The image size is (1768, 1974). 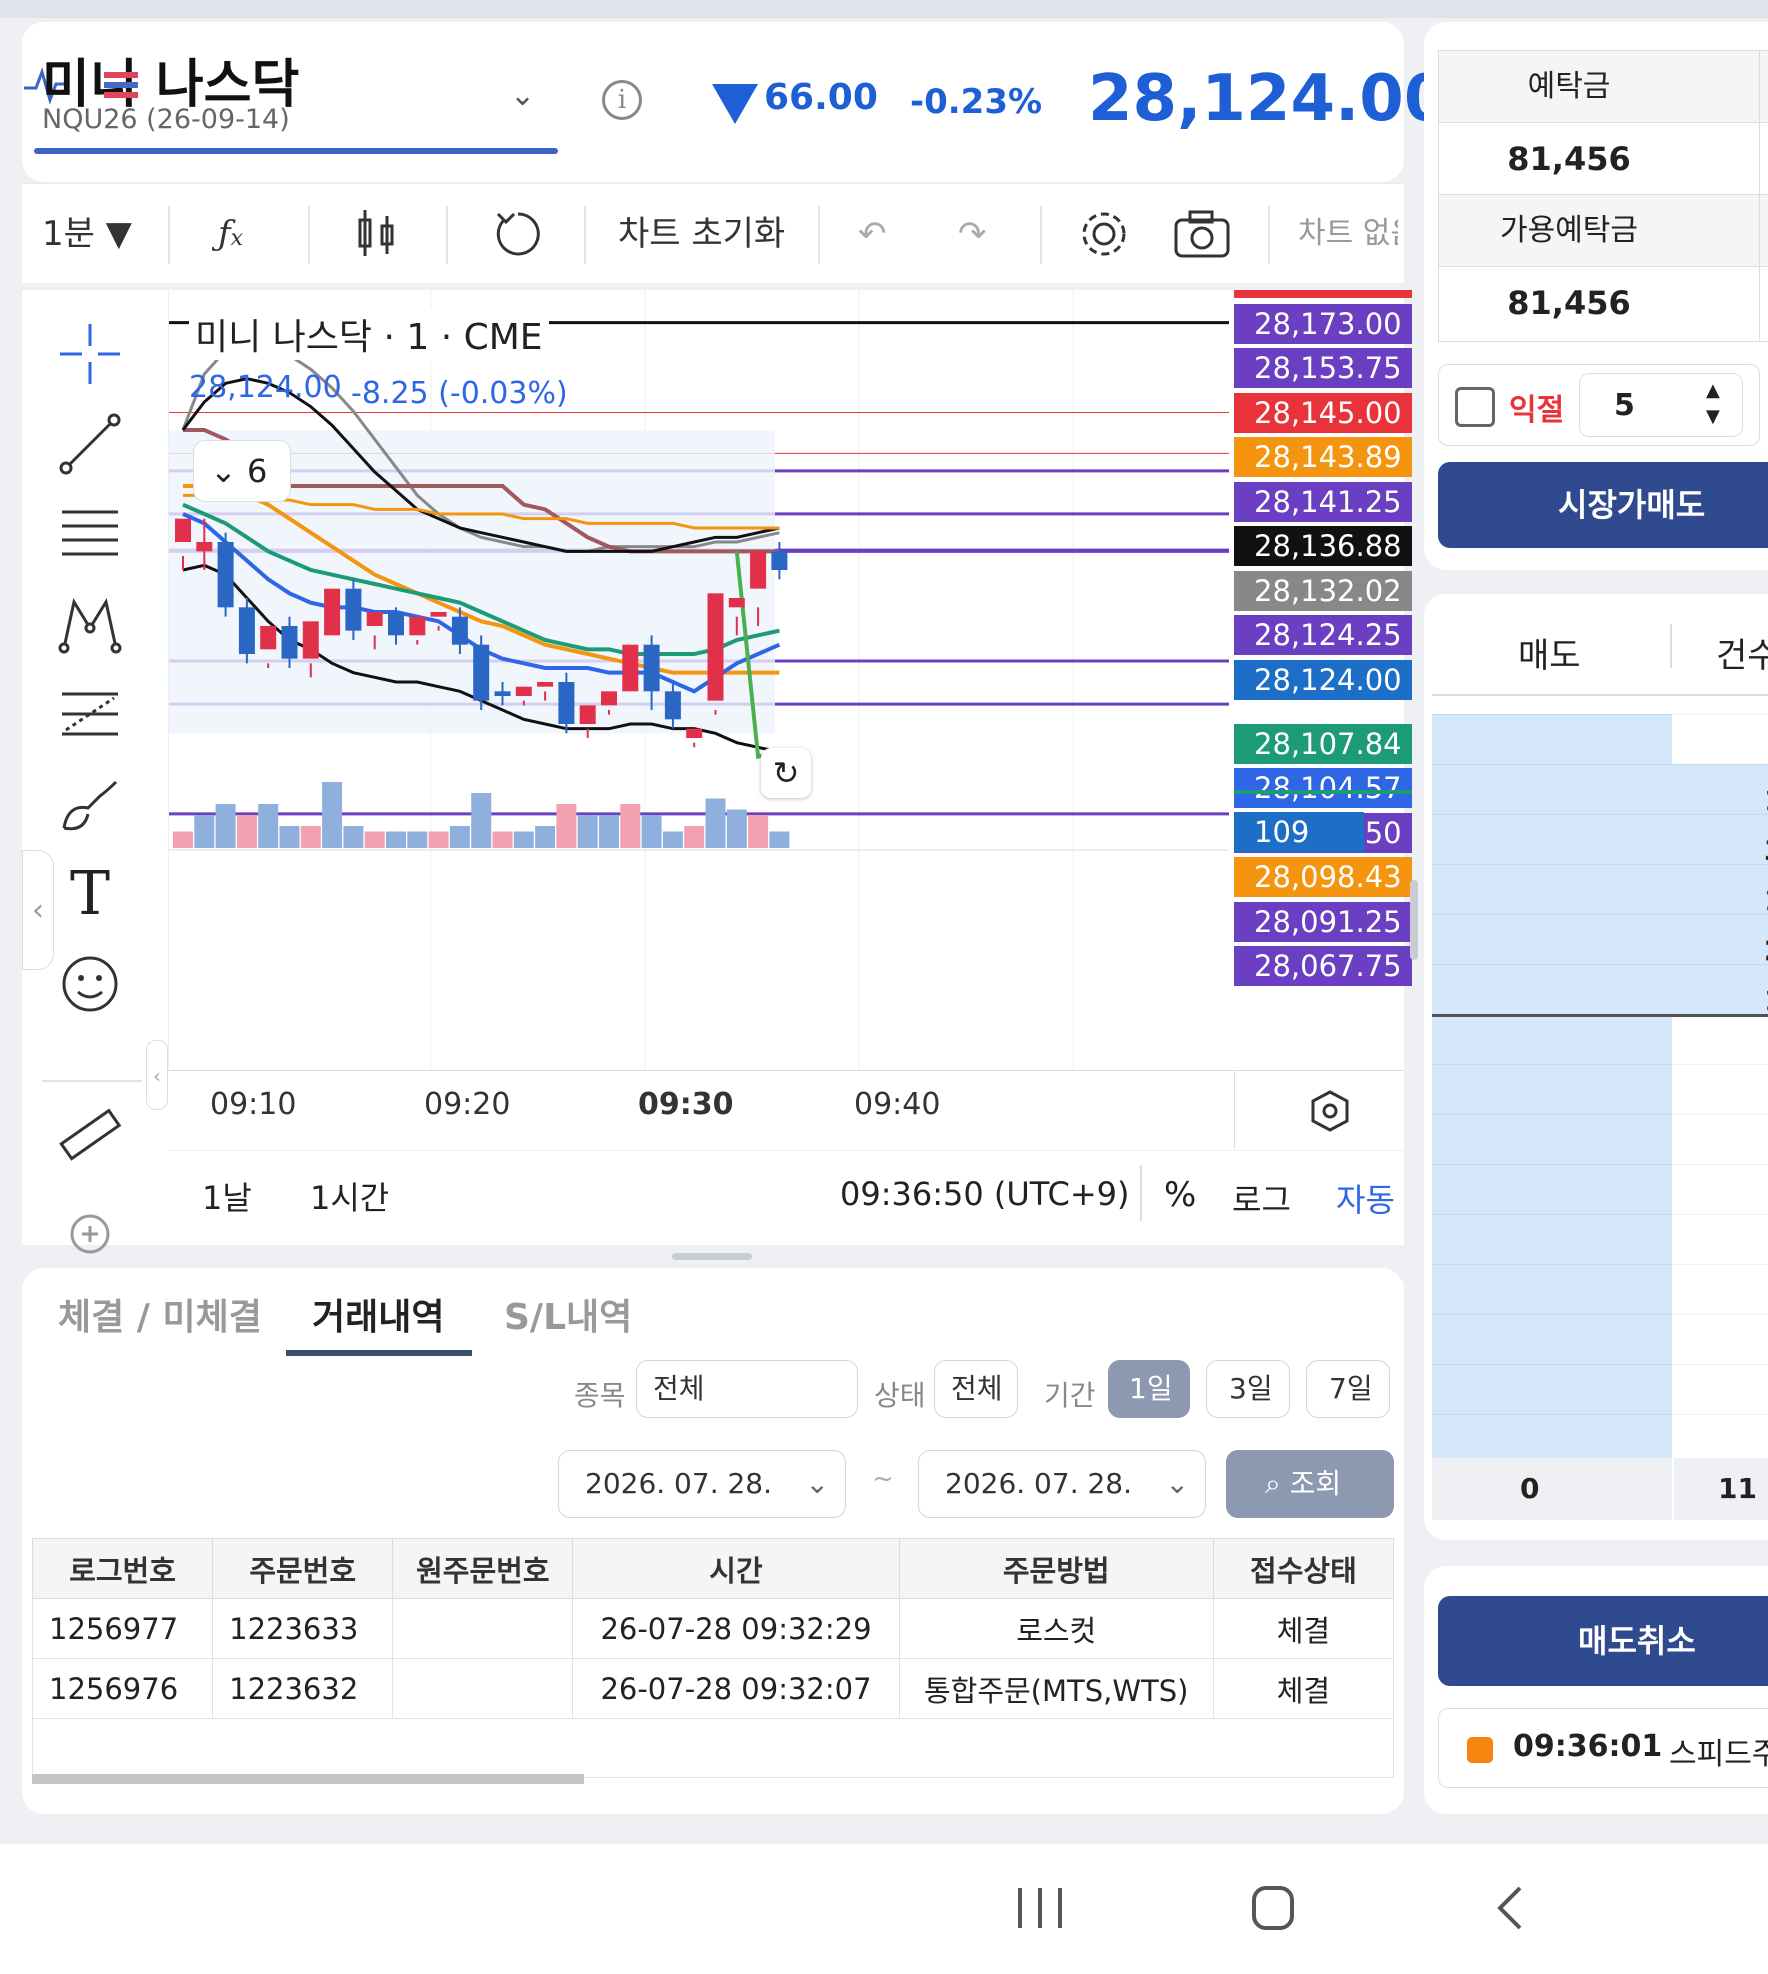 I want to click on market-sell-button: 시장가매도, so click(x=1603, y=505).